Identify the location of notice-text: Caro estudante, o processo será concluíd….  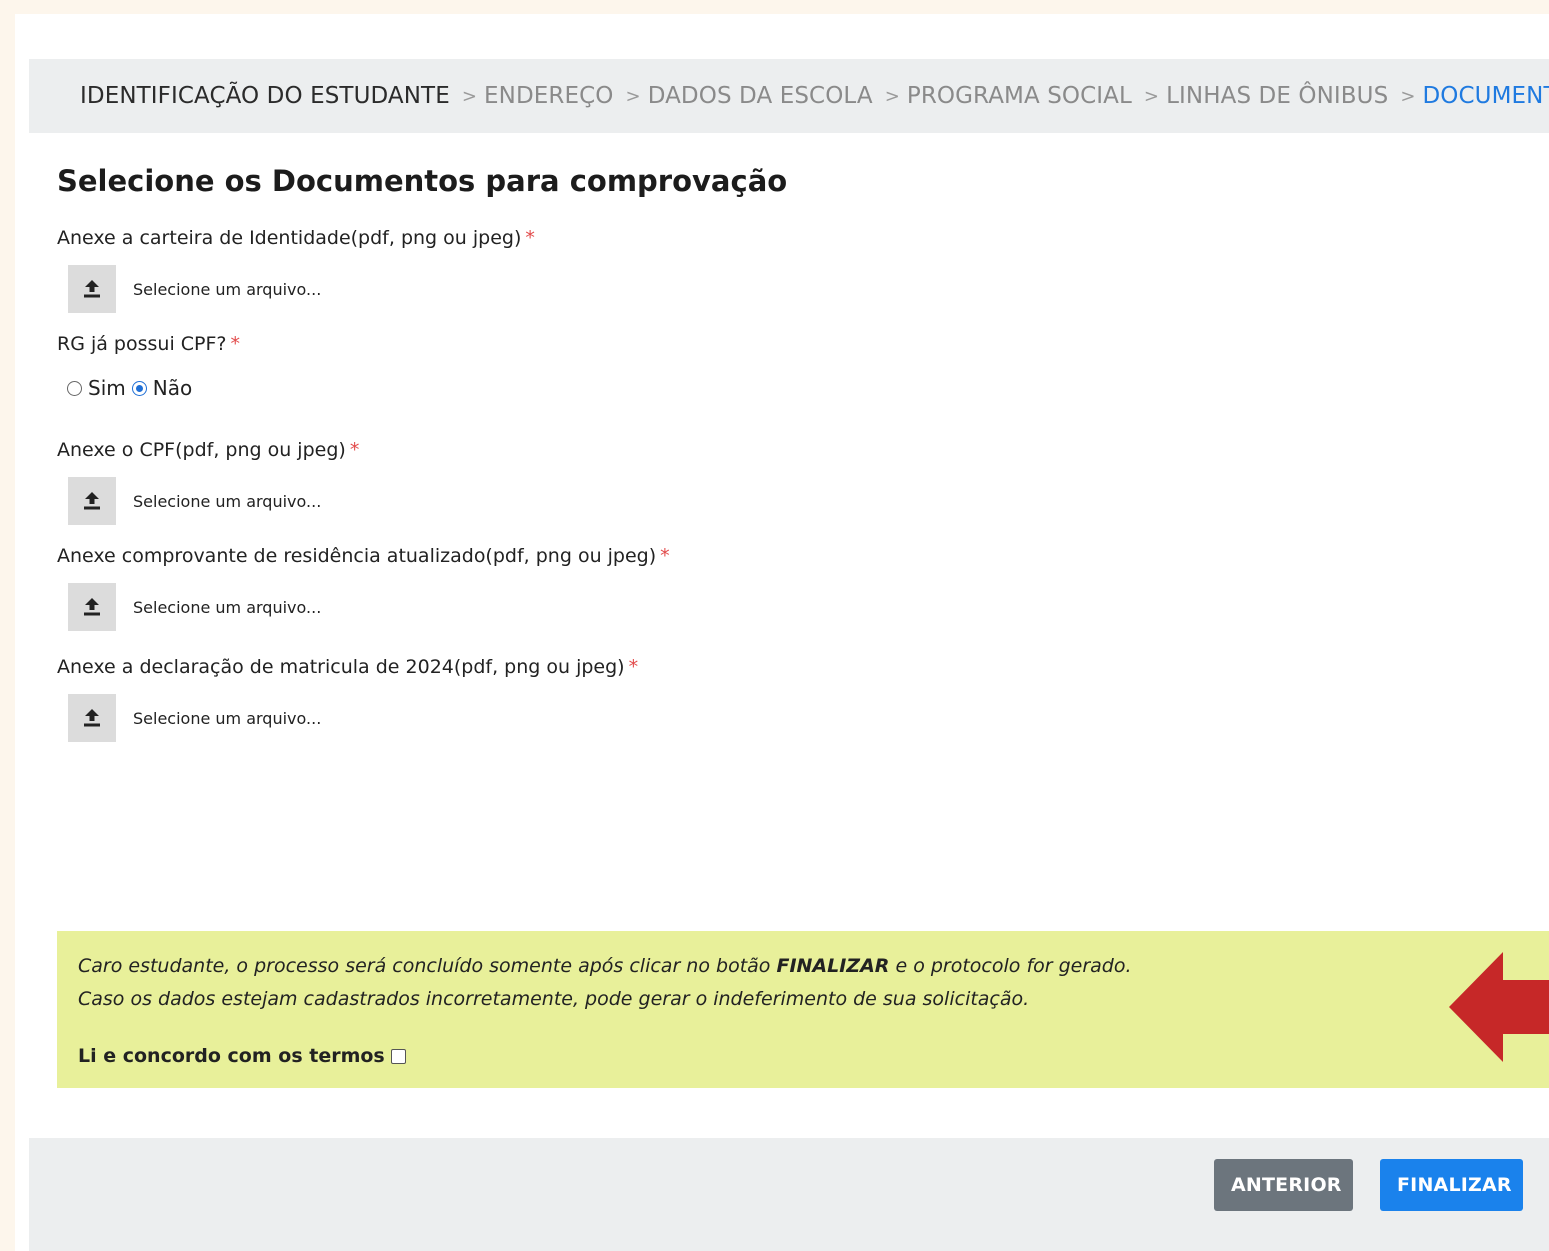
(605, 983).